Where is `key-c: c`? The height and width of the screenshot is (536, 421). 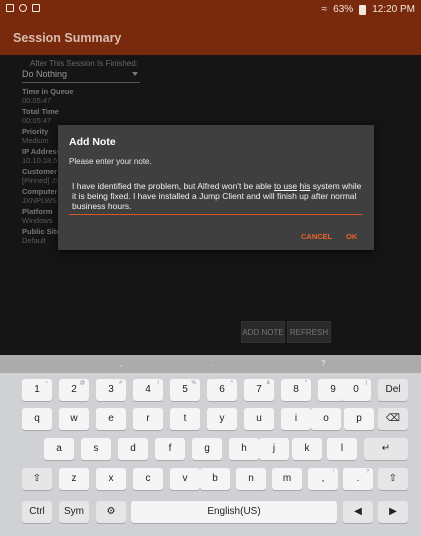
key-c: c is located at coordinates (148, 479).